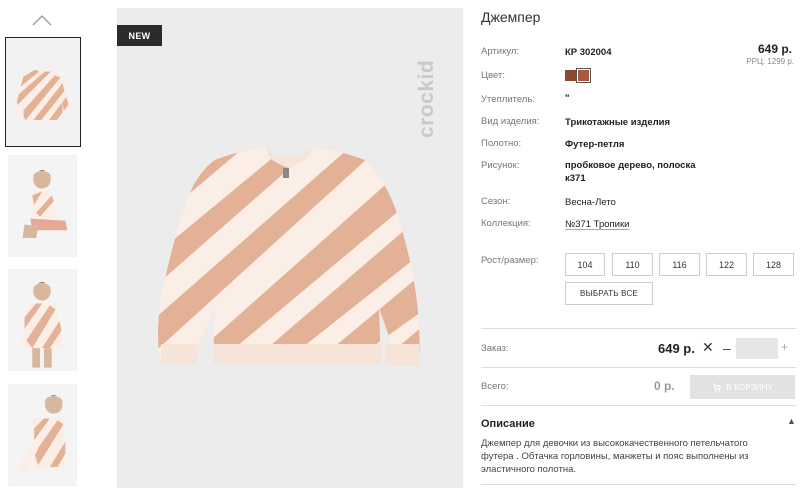  Describe the element at coordinates (632, 264) in the screenshot. I see `size-option-110: 110` at that location.